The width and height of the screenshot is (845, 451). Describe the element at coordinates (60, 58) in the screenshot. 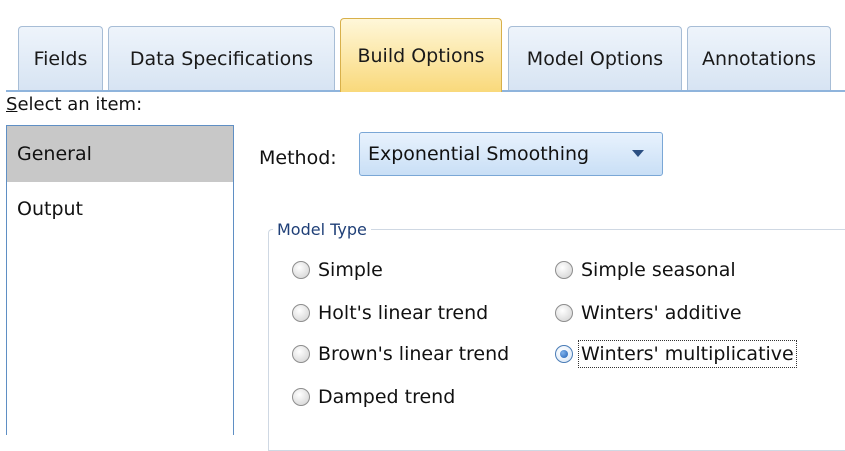

I see `tab-fields: Fields` at that location.